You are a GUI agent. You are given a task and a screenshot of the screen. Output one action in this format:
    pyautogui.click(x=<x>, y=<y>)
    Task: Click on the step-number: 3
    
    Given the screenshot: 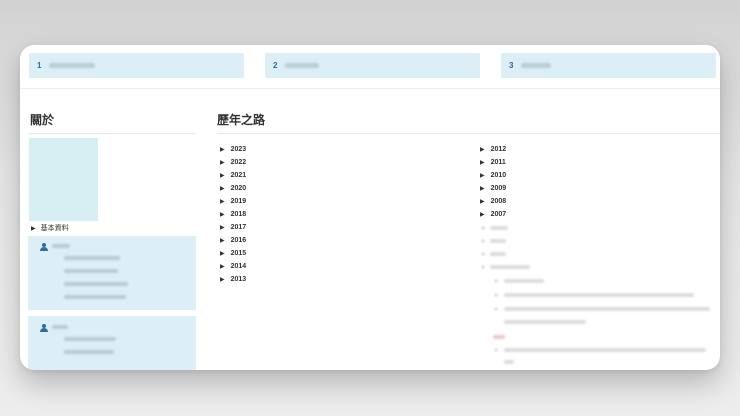 What is the action you would take?
    pyautogui.click(x=511, y=65)
    